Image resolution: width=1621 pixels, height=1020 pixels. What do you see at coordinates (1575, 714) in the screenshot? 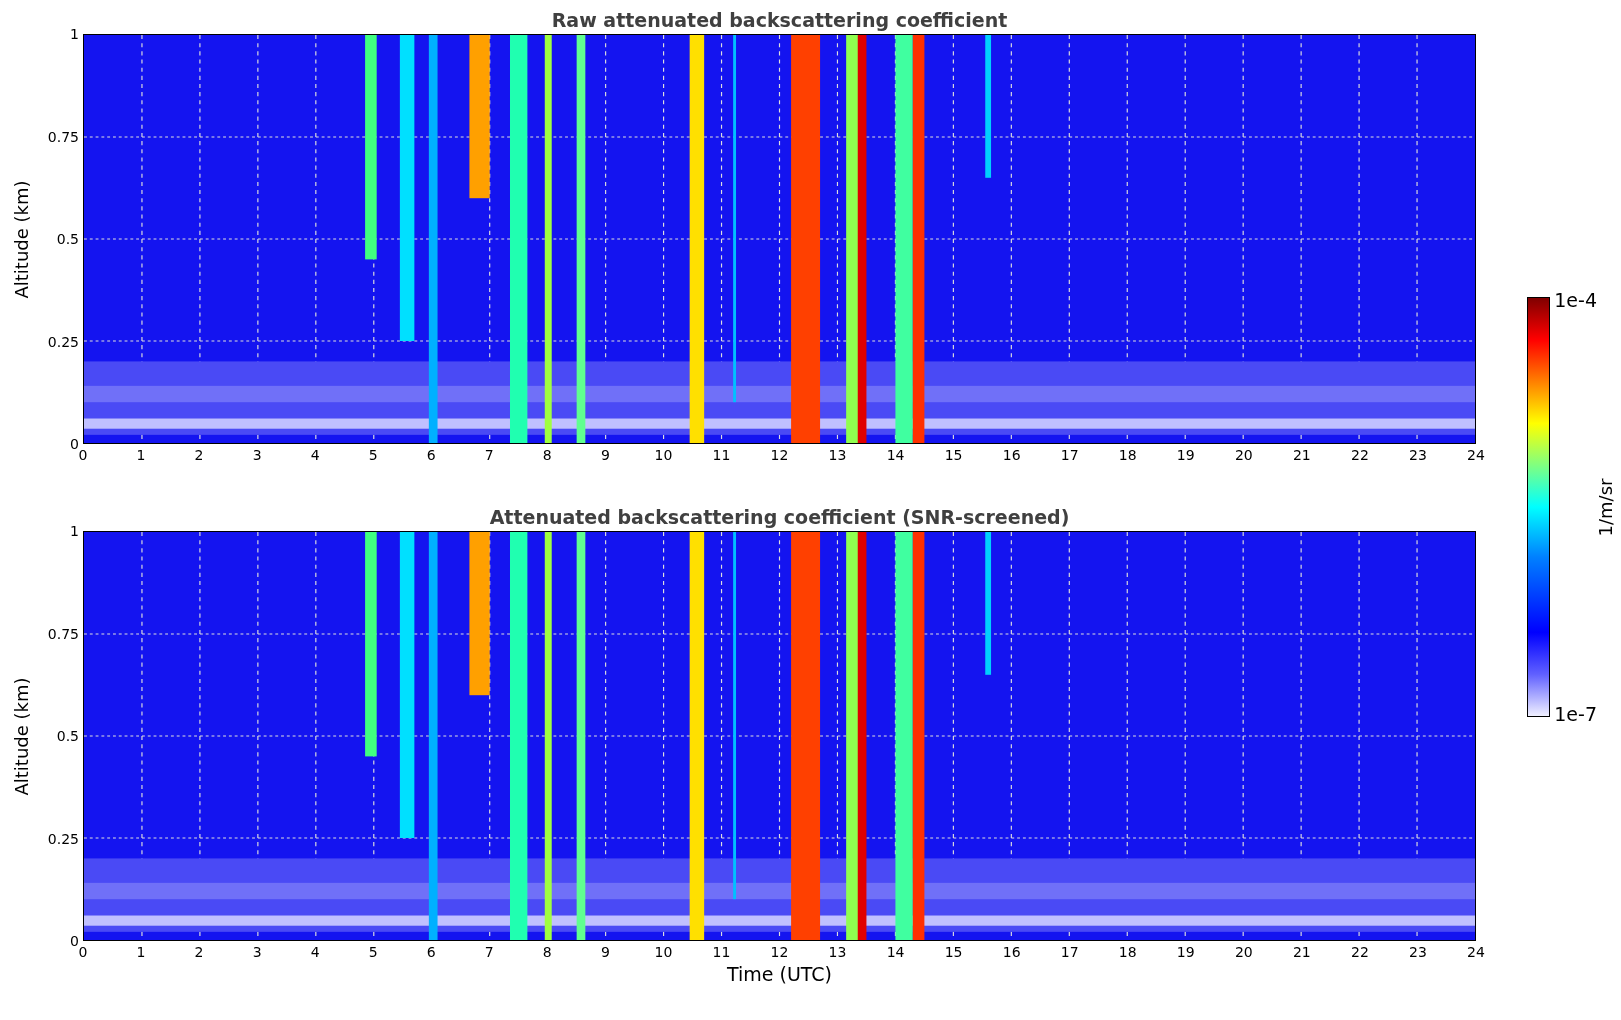
I see `colorbar-tick: 1e-7` at bounding box center [1575, 714].